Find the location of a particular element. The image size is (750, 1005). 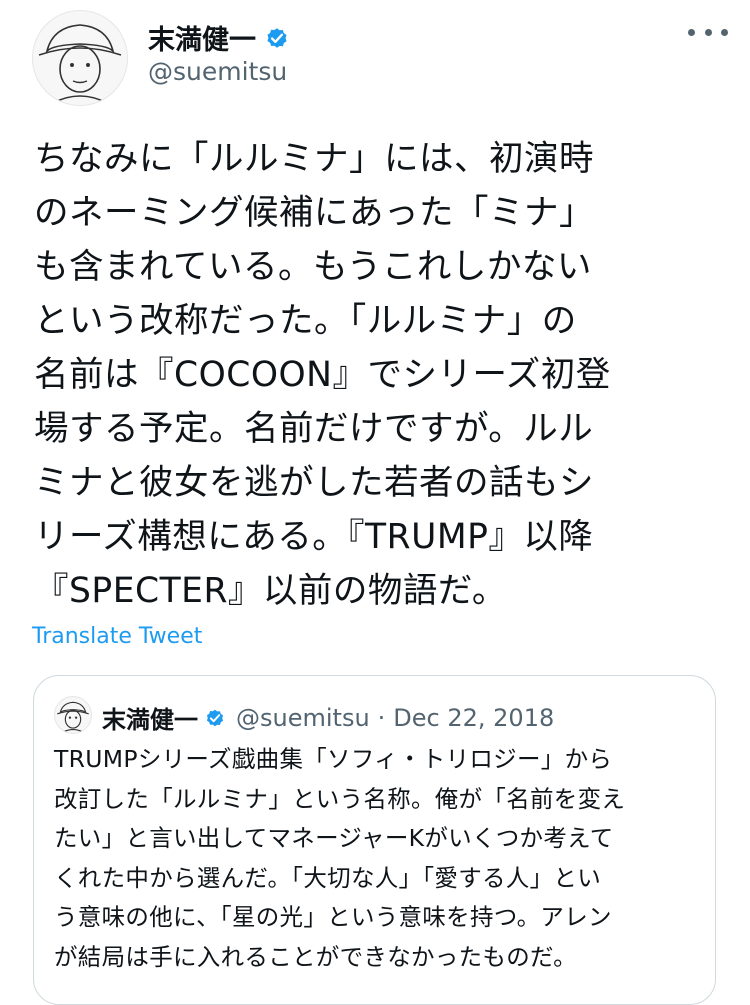

more-options-icon is located at coordinates (708, 32).